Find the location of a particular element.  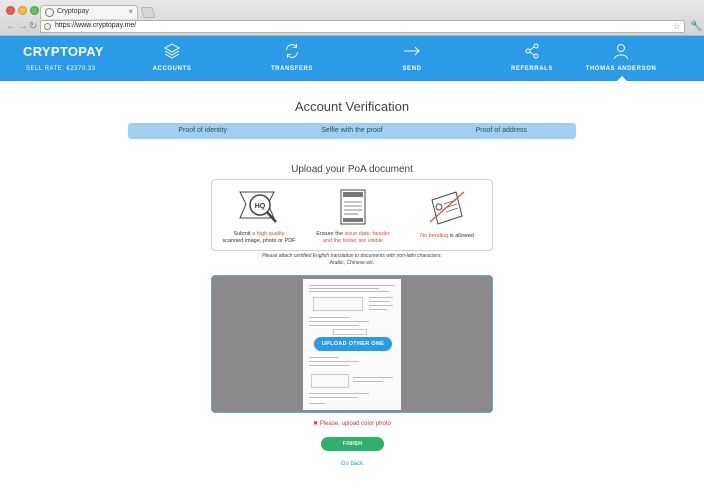

upload-other-button: UPLOAD OTHER ONE is located at coordinates (353, 344).